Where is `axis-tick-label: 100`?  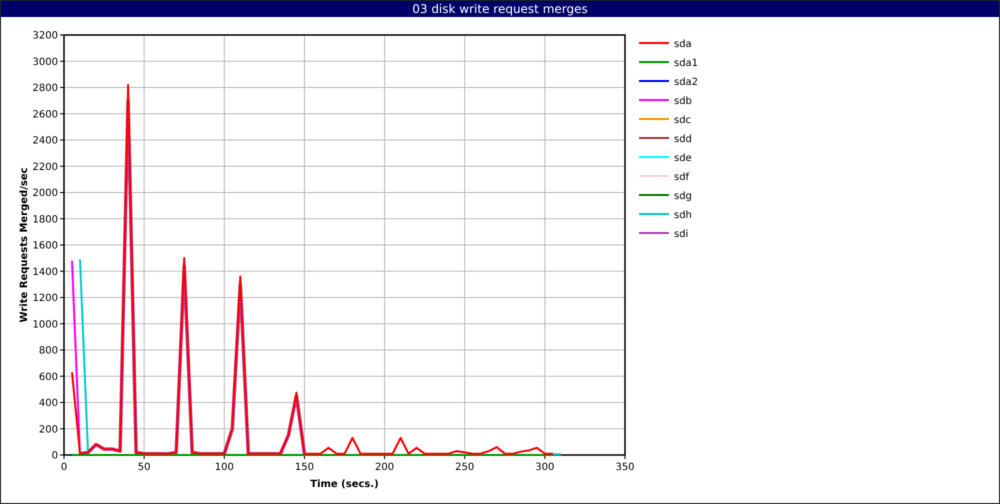
axis-tick-label: 100 is located at coordinates (224, 467).